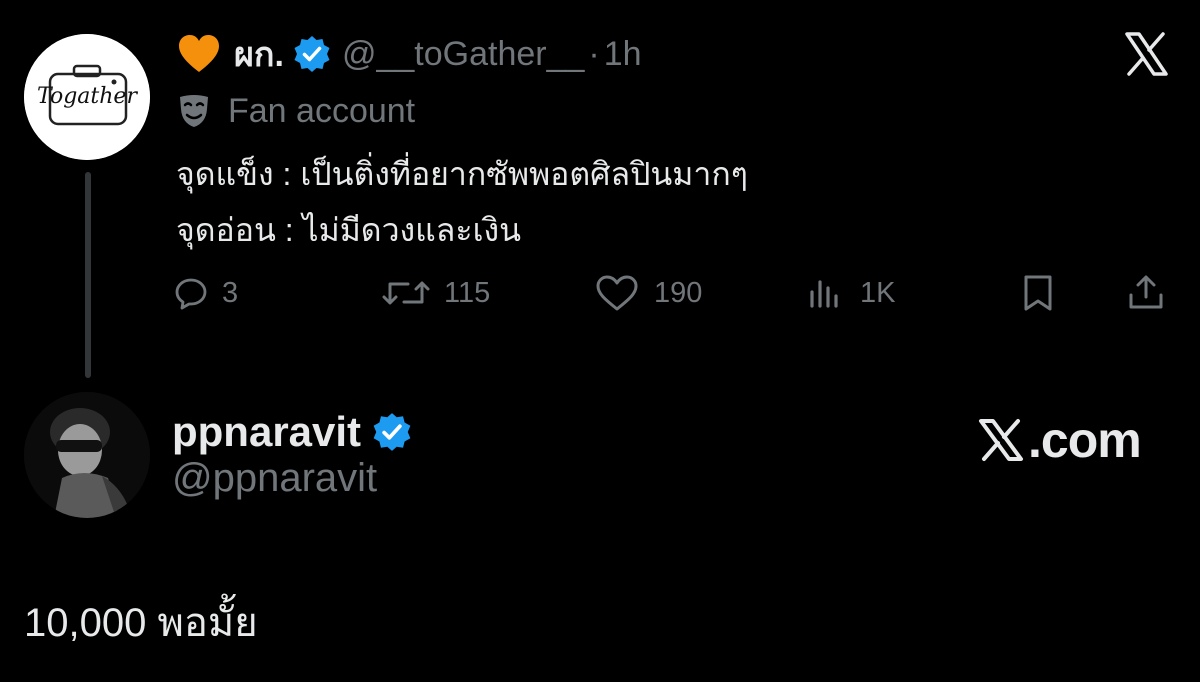 The image size is (1200, 682). Describe the element at coordinates (678, 292) in the screenshot. I see `like-count: 190` at that location.